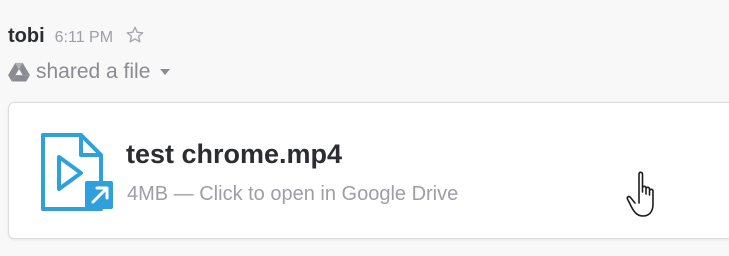 The height and width of the screenshot is (256, 729). I want to click on video-file-icon, so click(77, 174).